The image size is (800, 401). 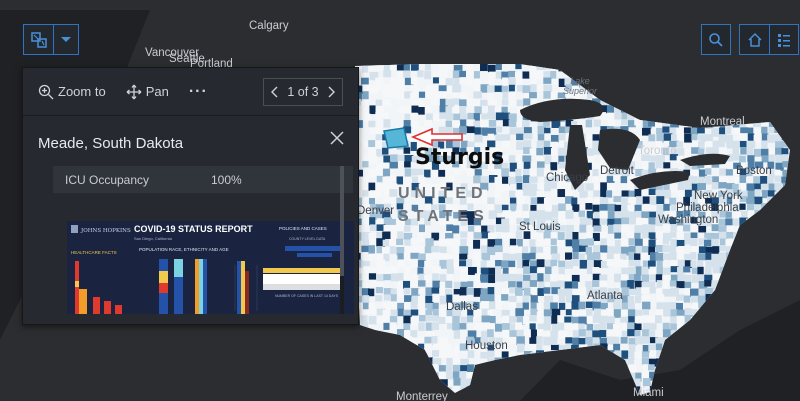 I want to click on city-label-miami: Miami, so click(x=648, y=393).